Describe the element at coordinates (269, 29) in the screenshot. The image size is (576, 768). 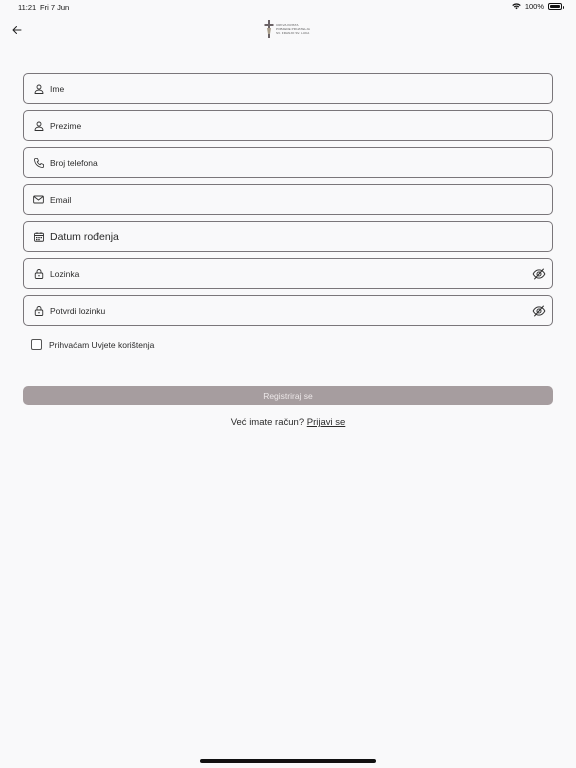
I see `cross-icon` at that location.